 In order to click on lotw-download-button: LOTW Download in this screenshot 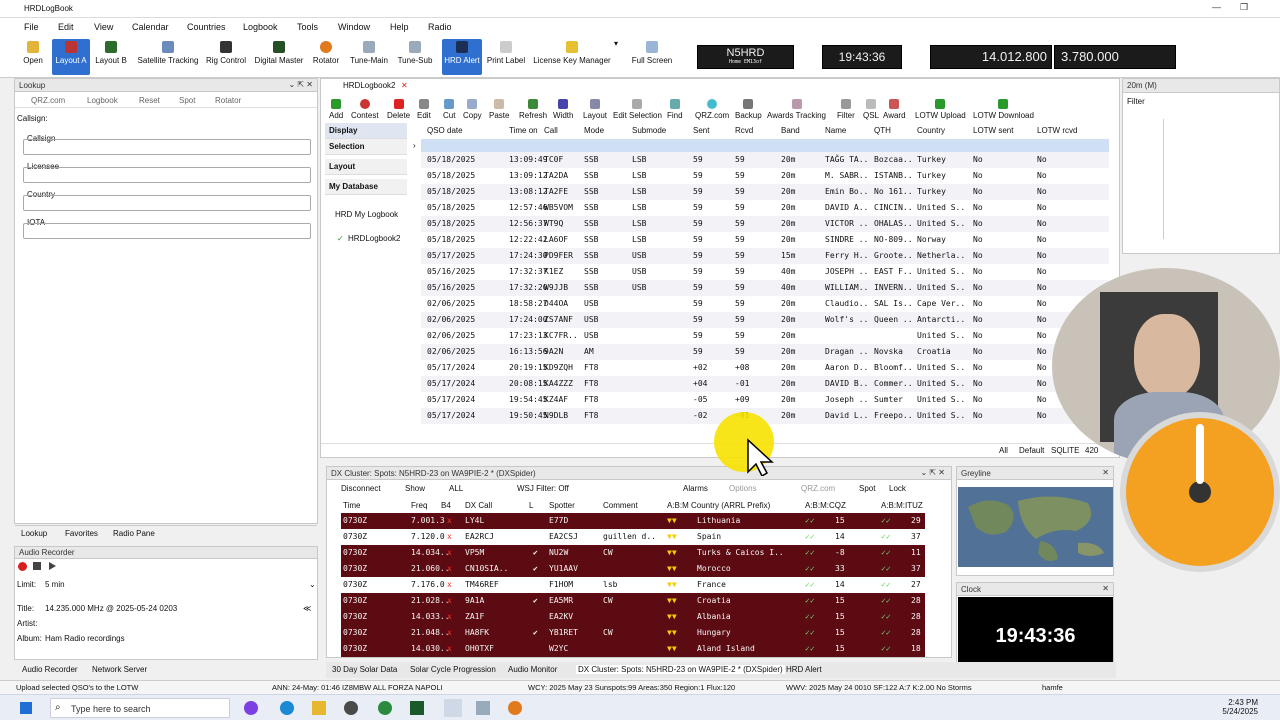, I will do `click(1003, 109)`.